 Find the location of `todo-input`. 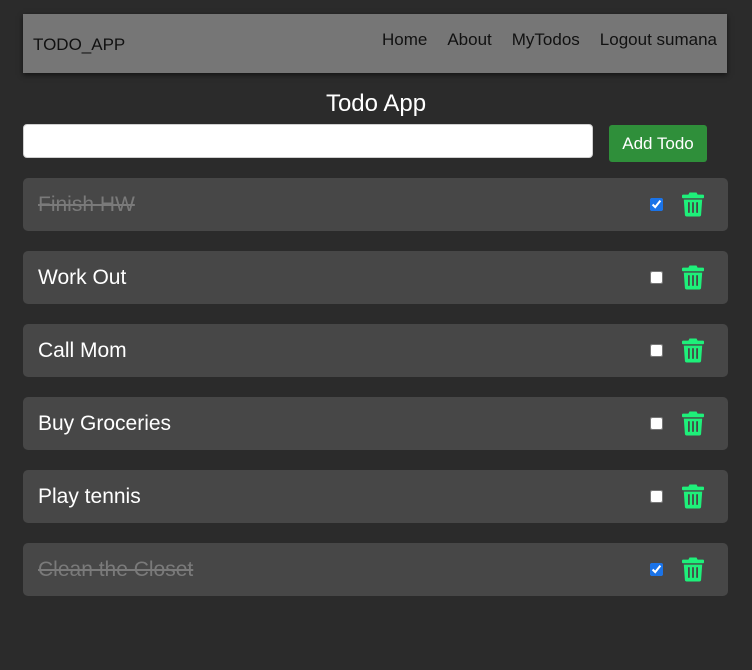

todo-input is located at coordinates (308, 141).